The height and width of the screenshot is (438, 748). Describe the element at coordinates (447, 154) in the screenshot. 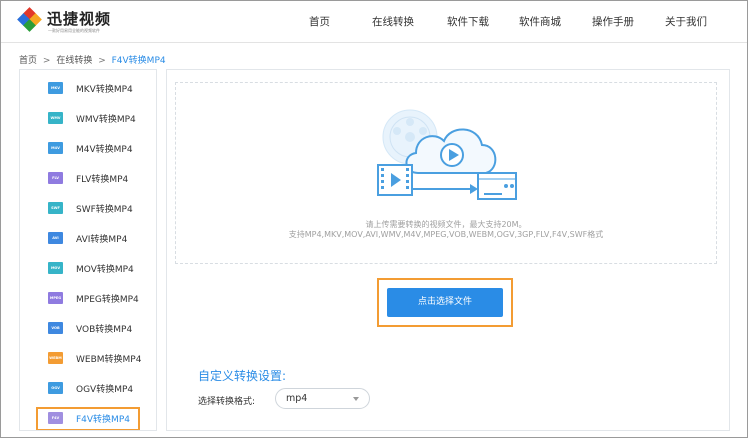

I see `video-upload-illustration-icon` at that location.